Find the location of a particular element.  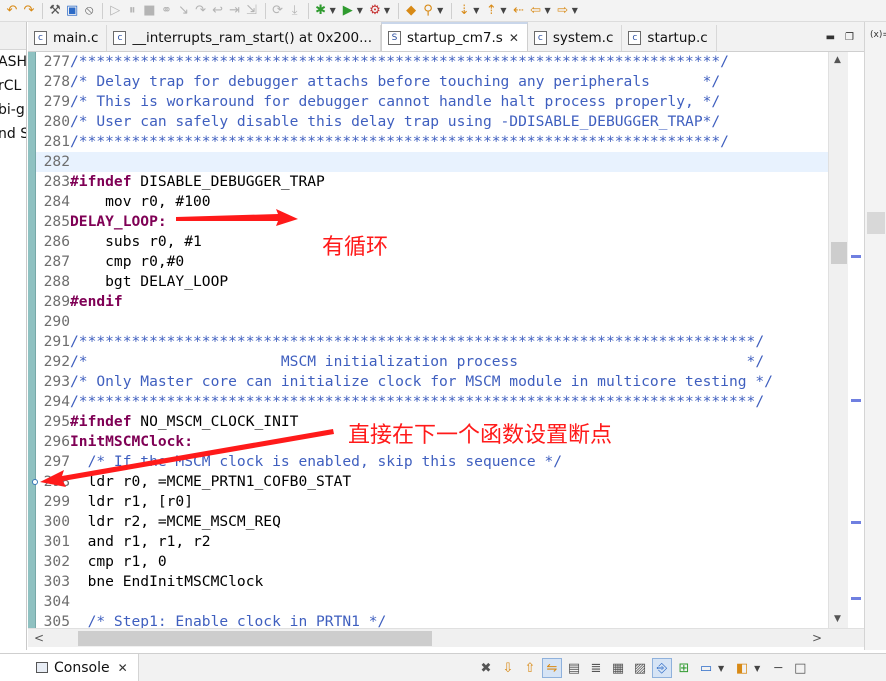

code-line: 287 cmp r0,#0 is located at coordinates (432, 262).